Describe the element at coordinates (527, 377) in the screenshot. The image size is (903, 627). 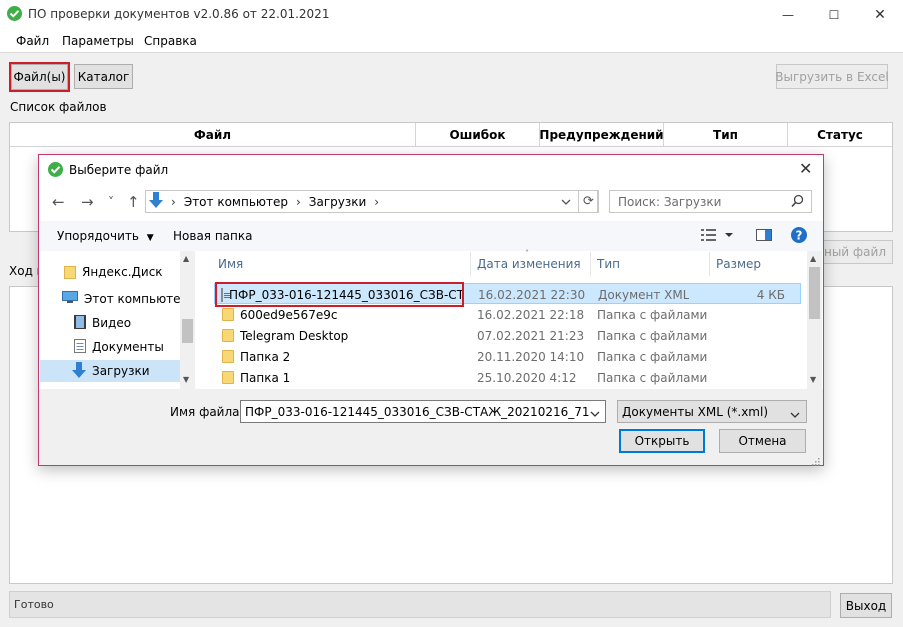
I see `file-date: 25.10.2020 4:12` at that location.